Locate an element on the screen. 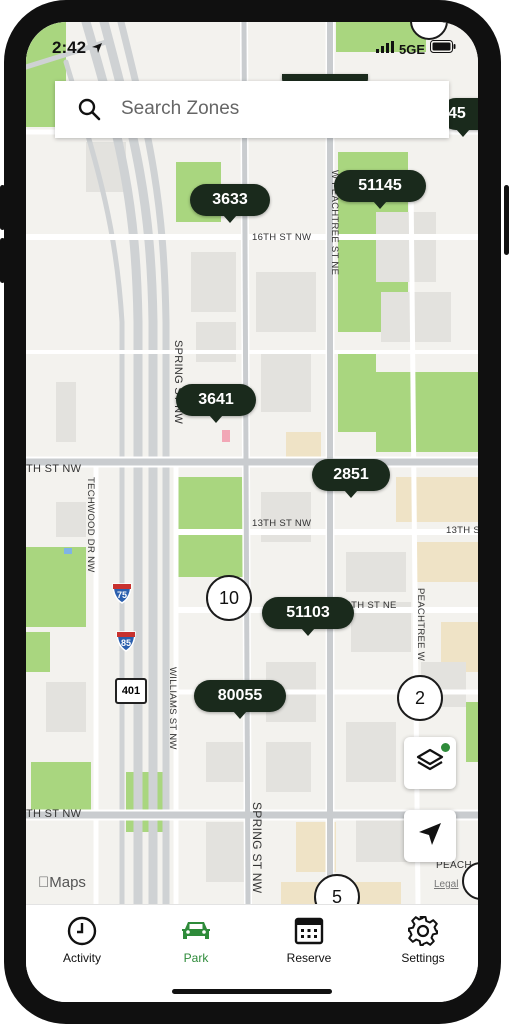 This screenshot has width=509, height=1024. tab-park: Park is located at coordinates (196, 940).